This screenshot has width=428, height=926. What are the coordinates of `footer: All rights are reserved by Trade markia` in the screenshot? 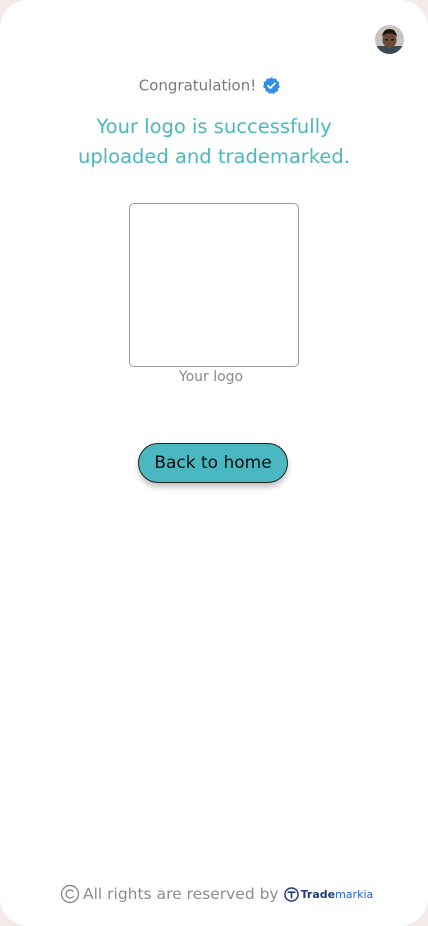 It's located at (216, 894).